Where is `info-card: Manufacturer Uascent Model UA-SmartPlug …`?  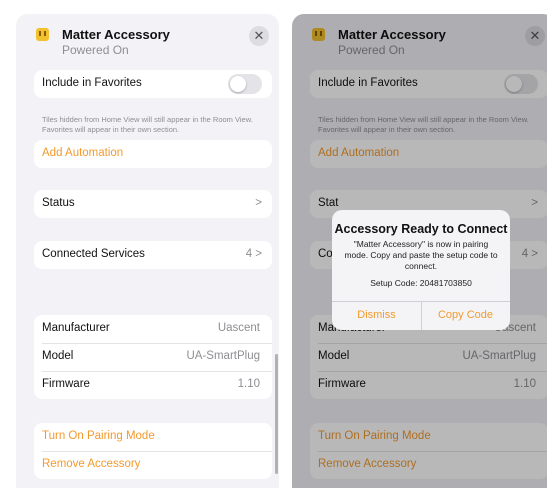
info-card: Manufacturer Uascent Model UA-SmartPlug … is located at coordinates (153, 357).